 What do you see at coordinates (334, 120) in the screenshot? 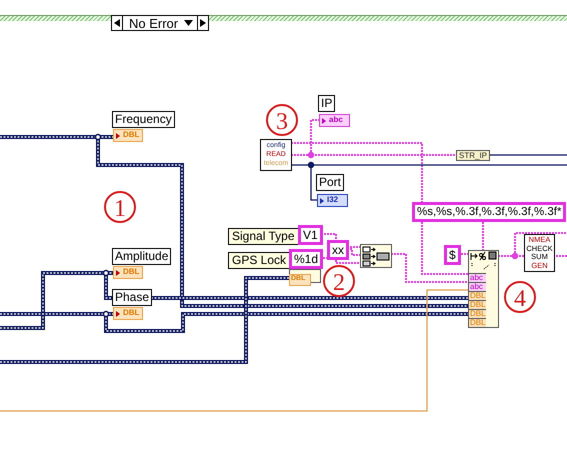
I see `indicator-terminal: abc` at bounding box center [334, 120].